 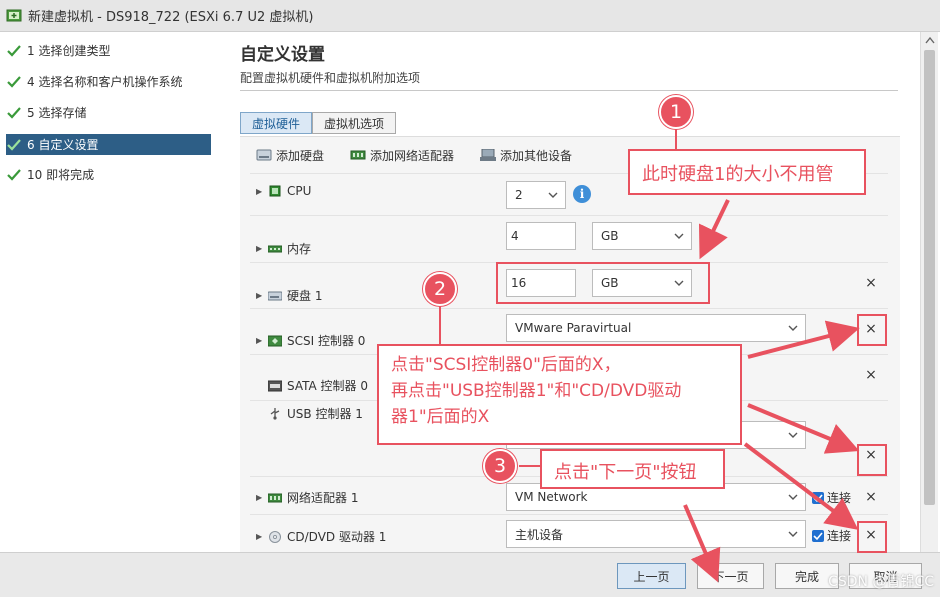 I want to click on page-title: 自定义设置, so click(x=282, y=55).